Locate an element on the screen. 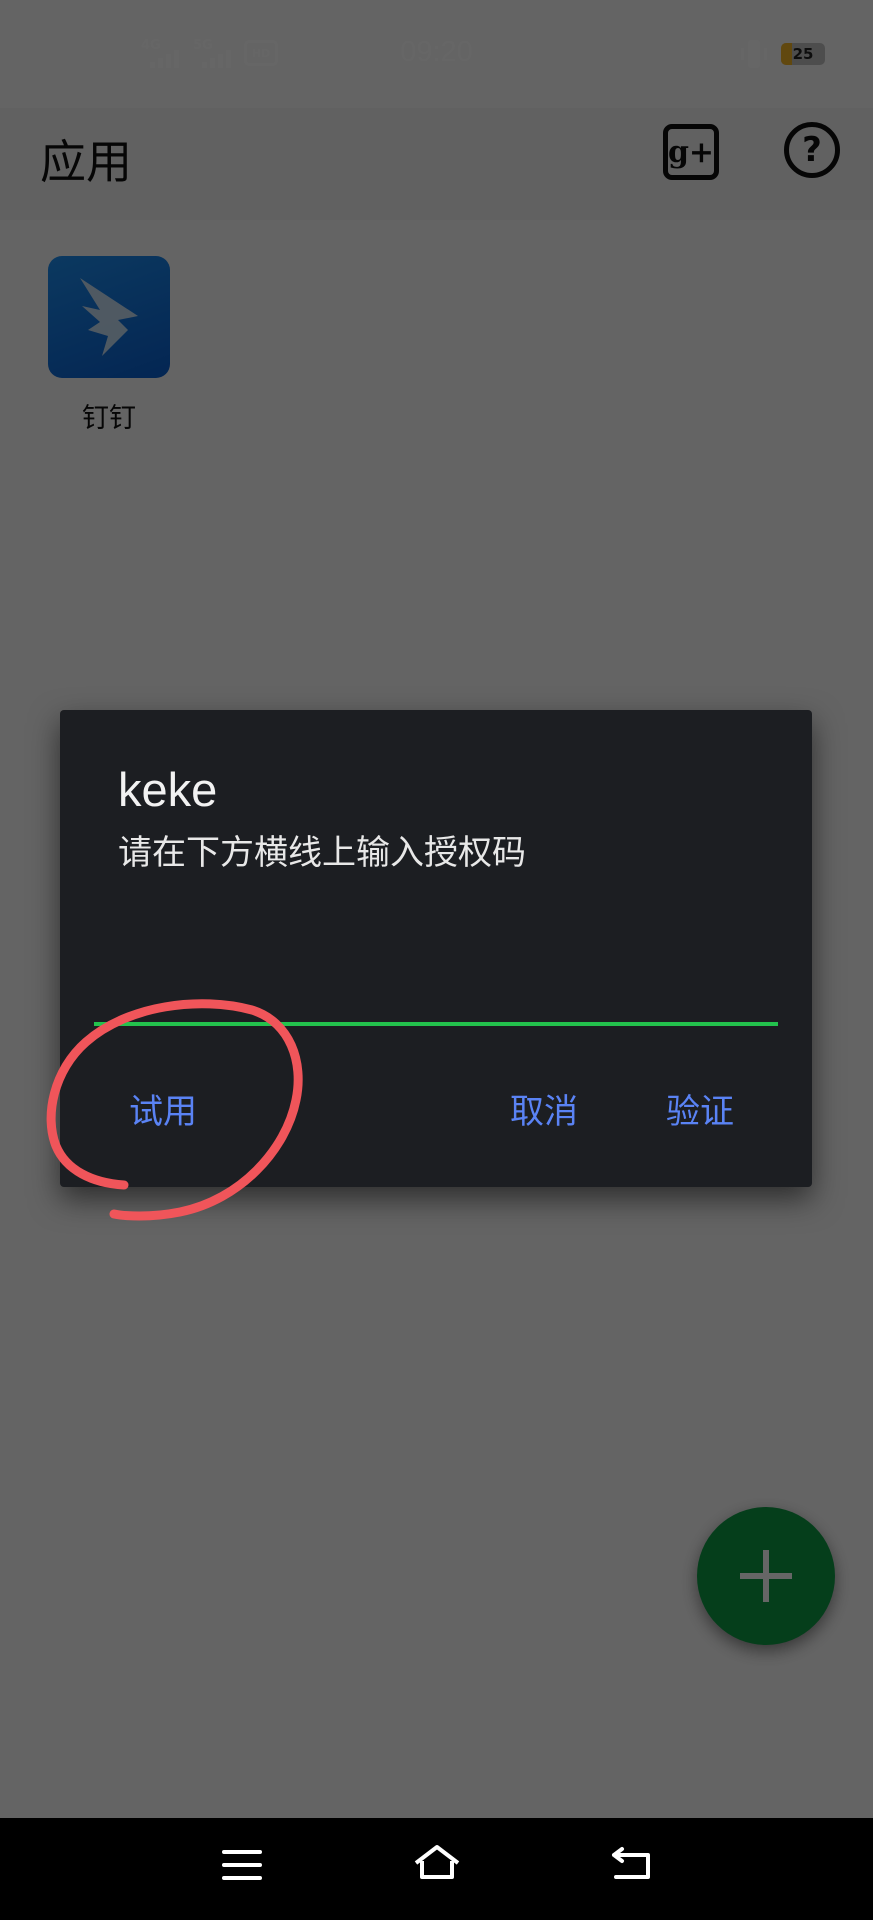  status-bar: 4G 5G HD 09:20 25 is located at coordinates (436, 54).